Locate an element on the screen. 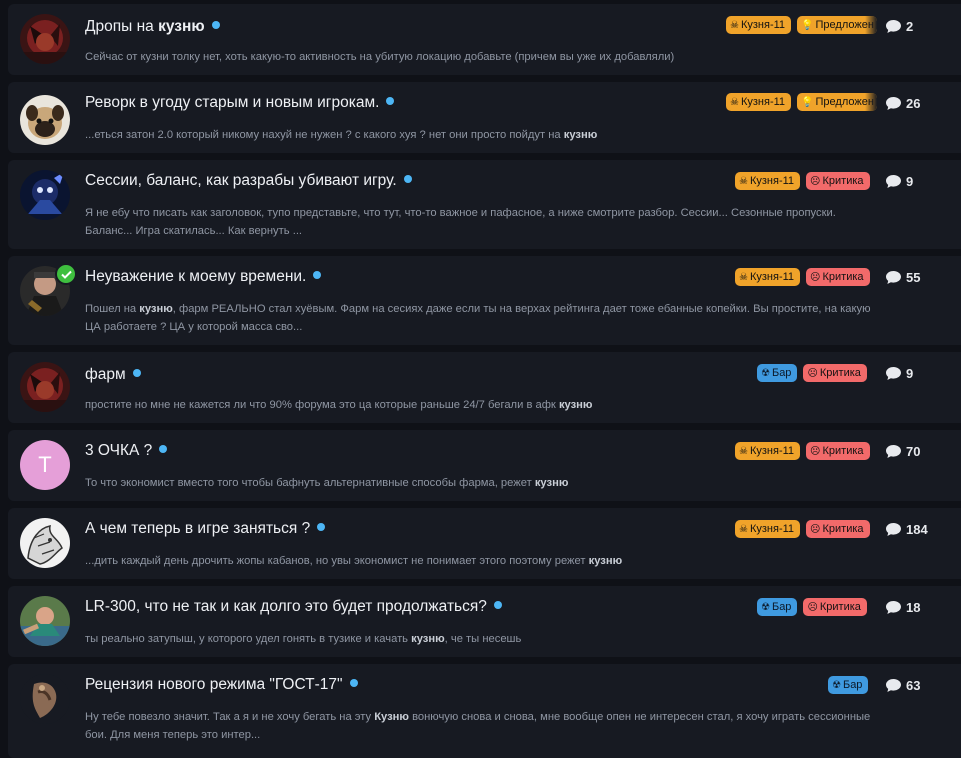 This screenshot has height=758, width=961. tag-list: ☢ Бар is located at coordinates (848, 685).